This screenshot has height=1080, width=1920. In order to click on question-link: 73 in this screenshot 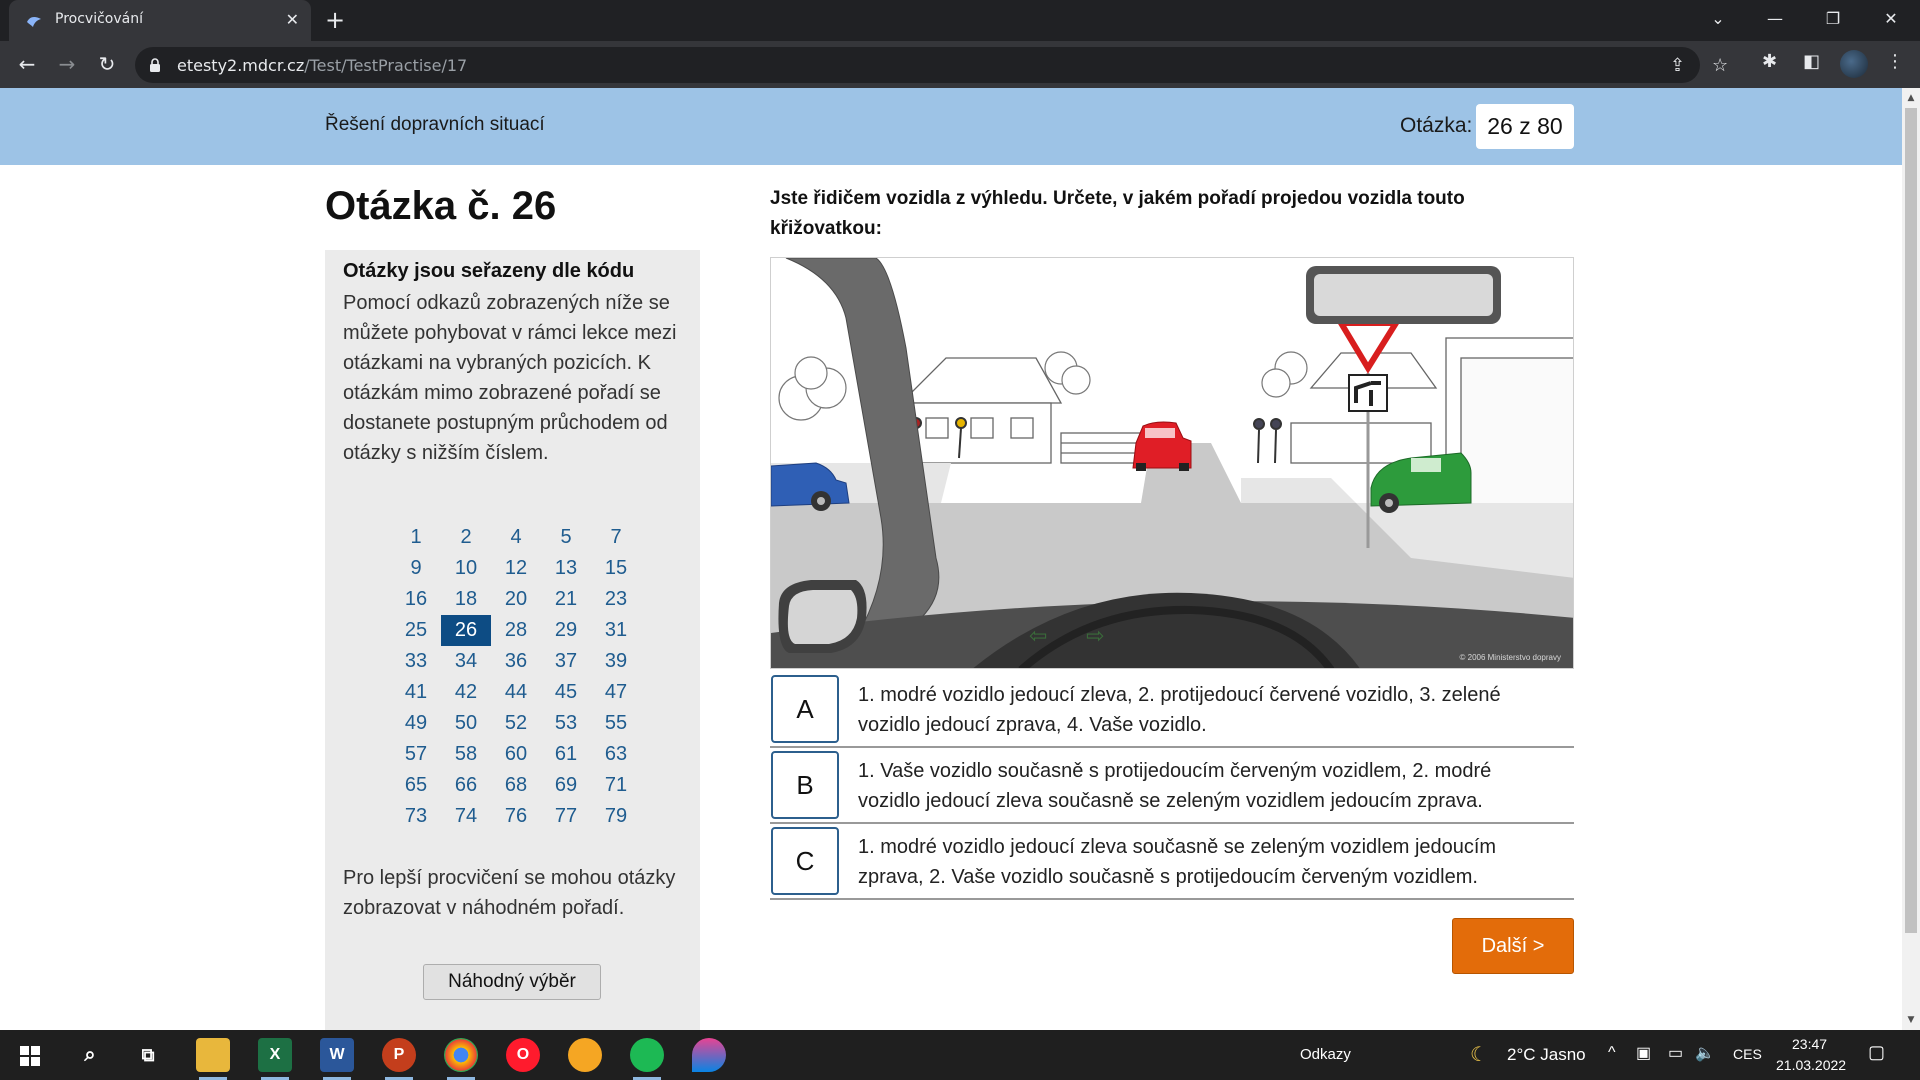, I will do `click(416, 816)`.